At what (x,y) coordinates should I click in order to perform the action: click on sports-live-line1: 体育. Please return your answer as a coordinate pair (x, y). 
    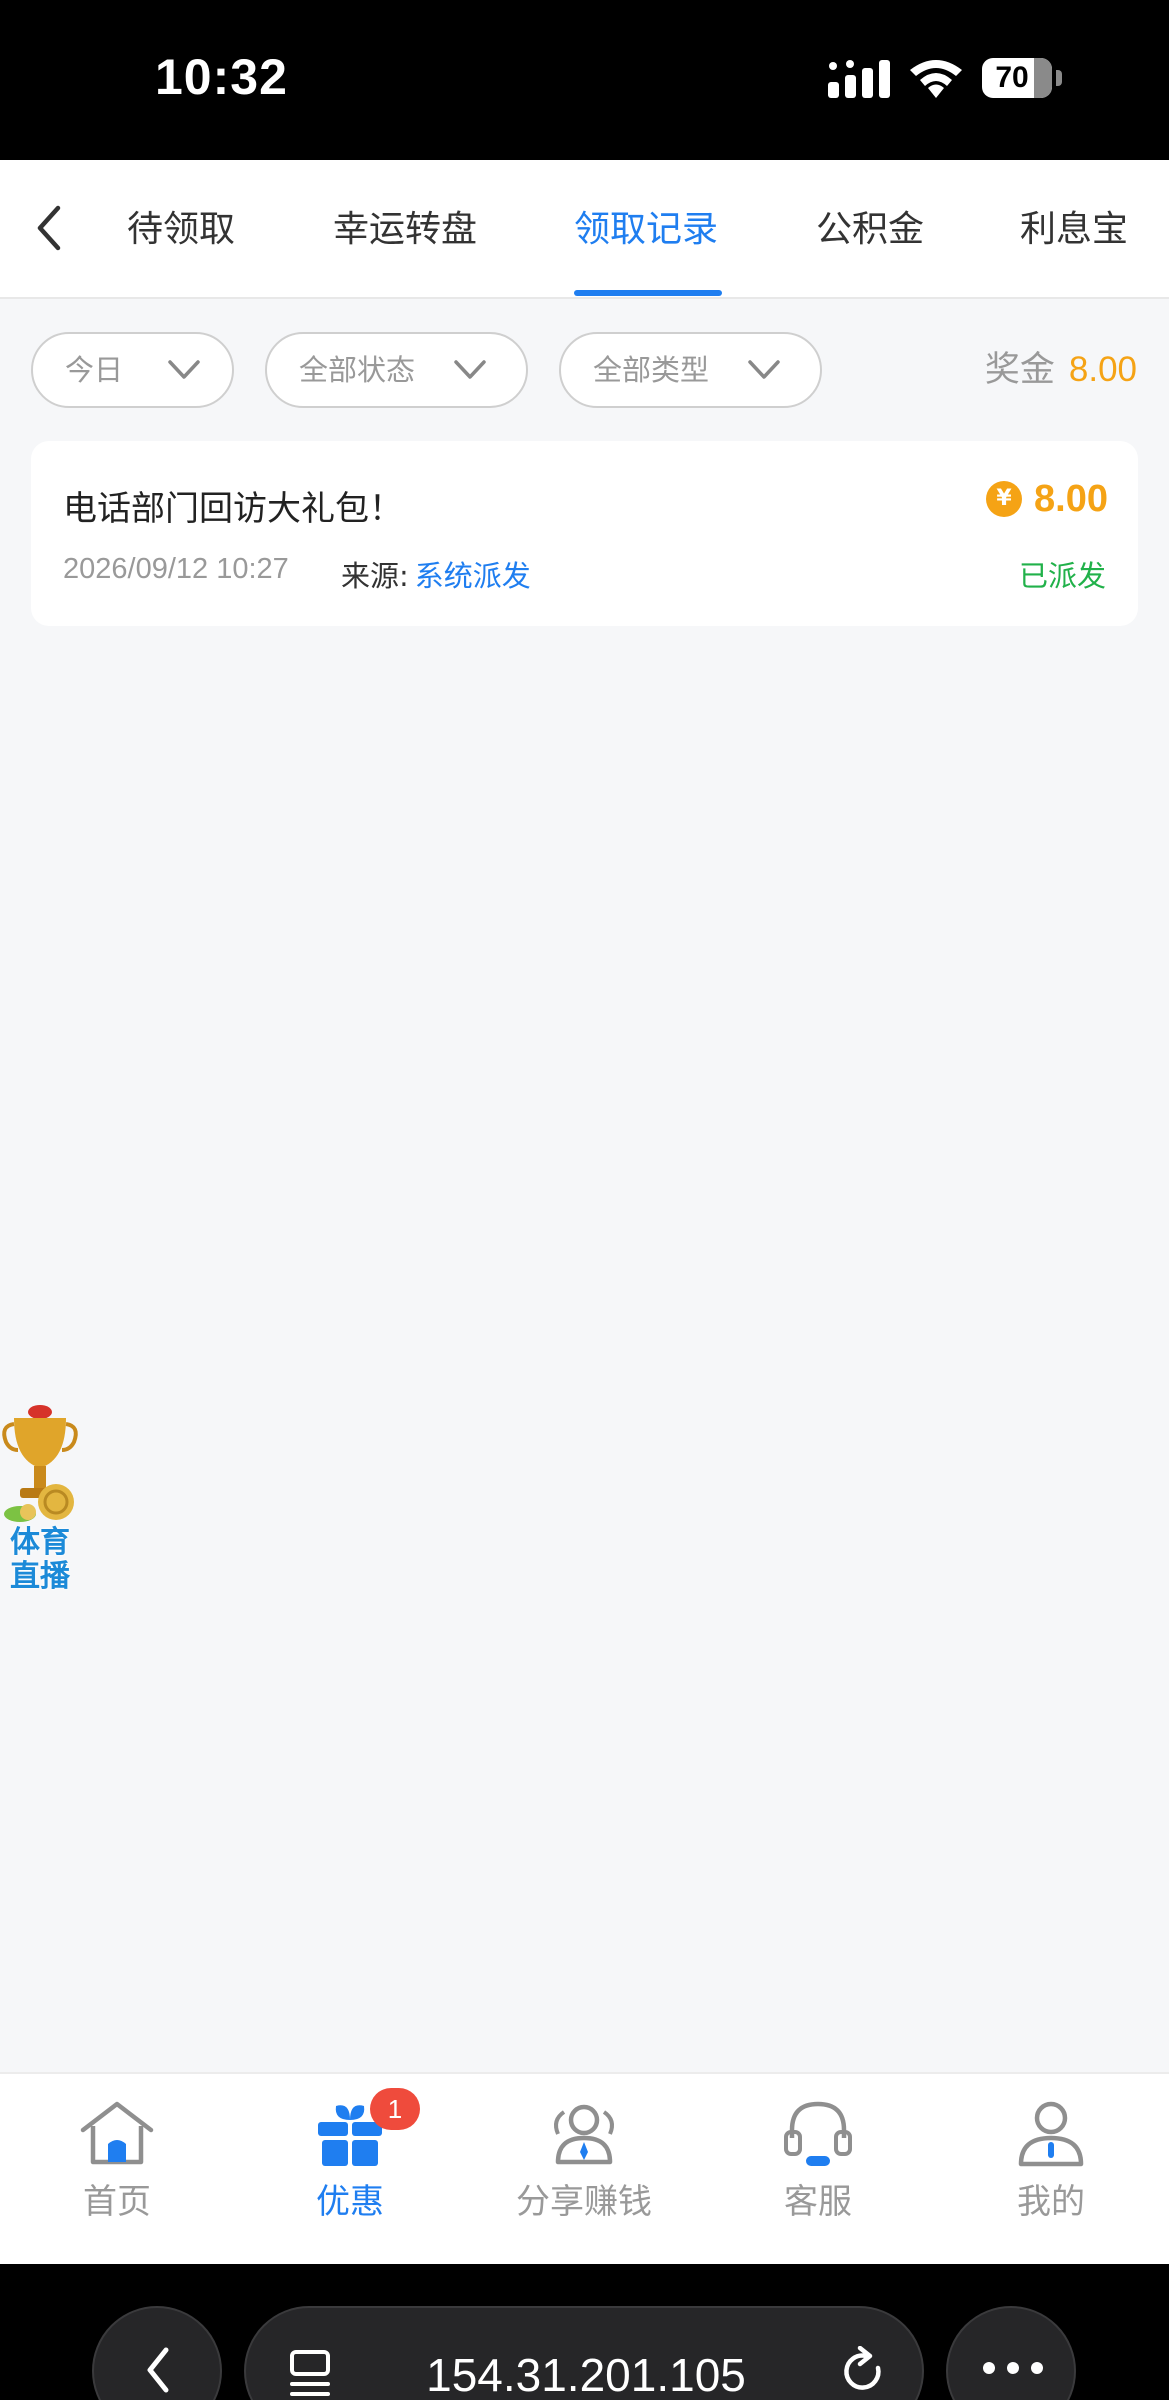
    Looking at the image, I should click on (40, 1542).